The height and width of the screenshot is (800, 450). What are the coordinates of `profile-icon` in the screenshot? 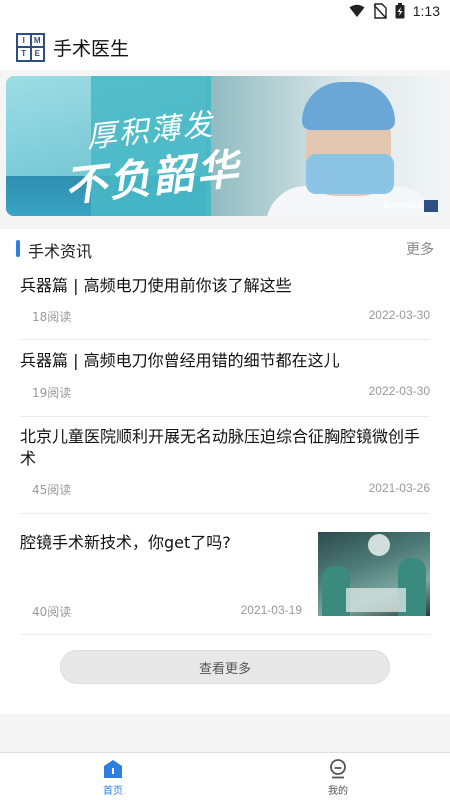 It's located at (338, 769).